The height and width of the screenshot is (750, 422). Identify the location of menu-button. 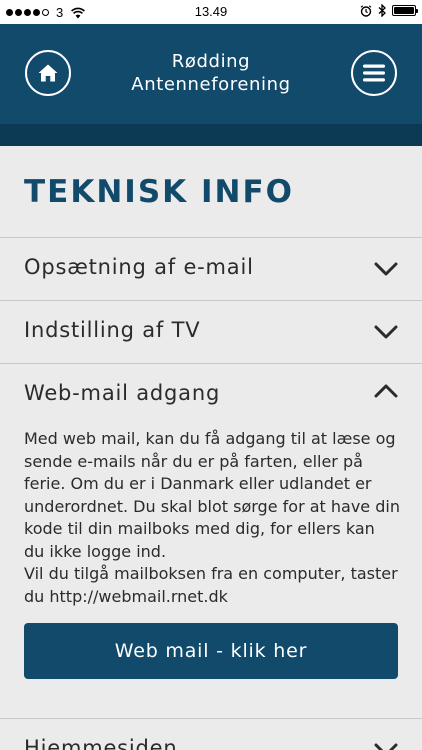
(374, 73).